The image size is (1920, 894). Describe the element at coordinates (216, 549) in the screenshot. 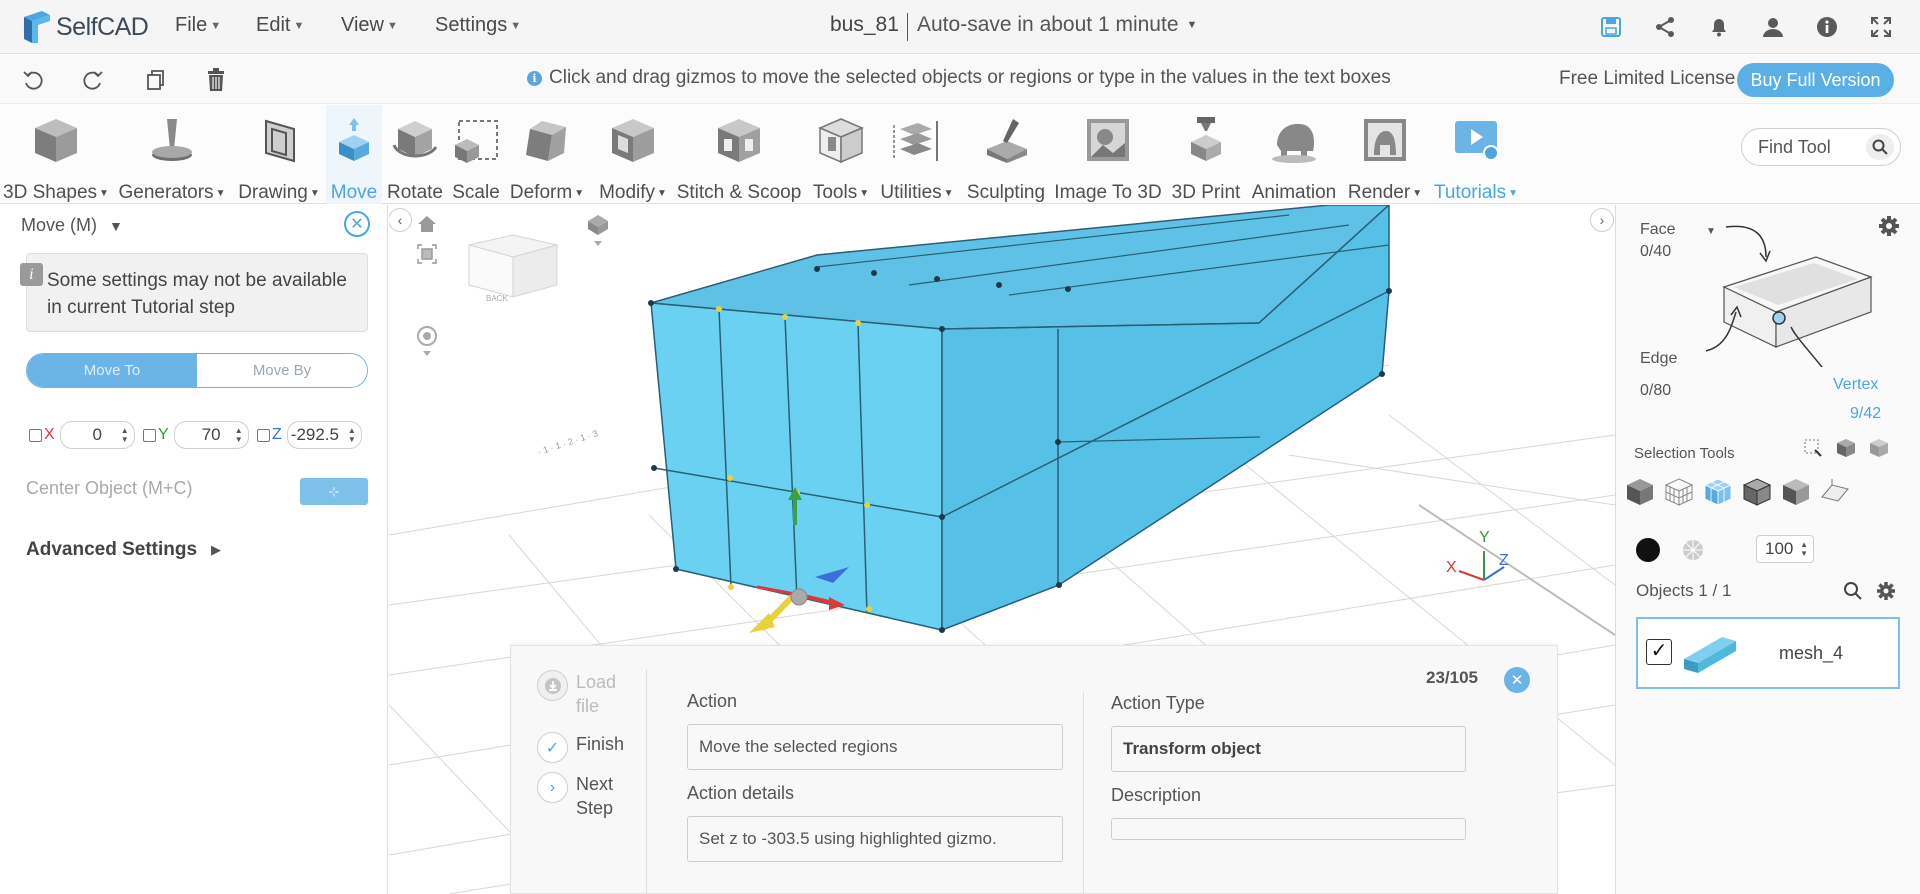

I see `caret-right-icon: ▶` at that location.